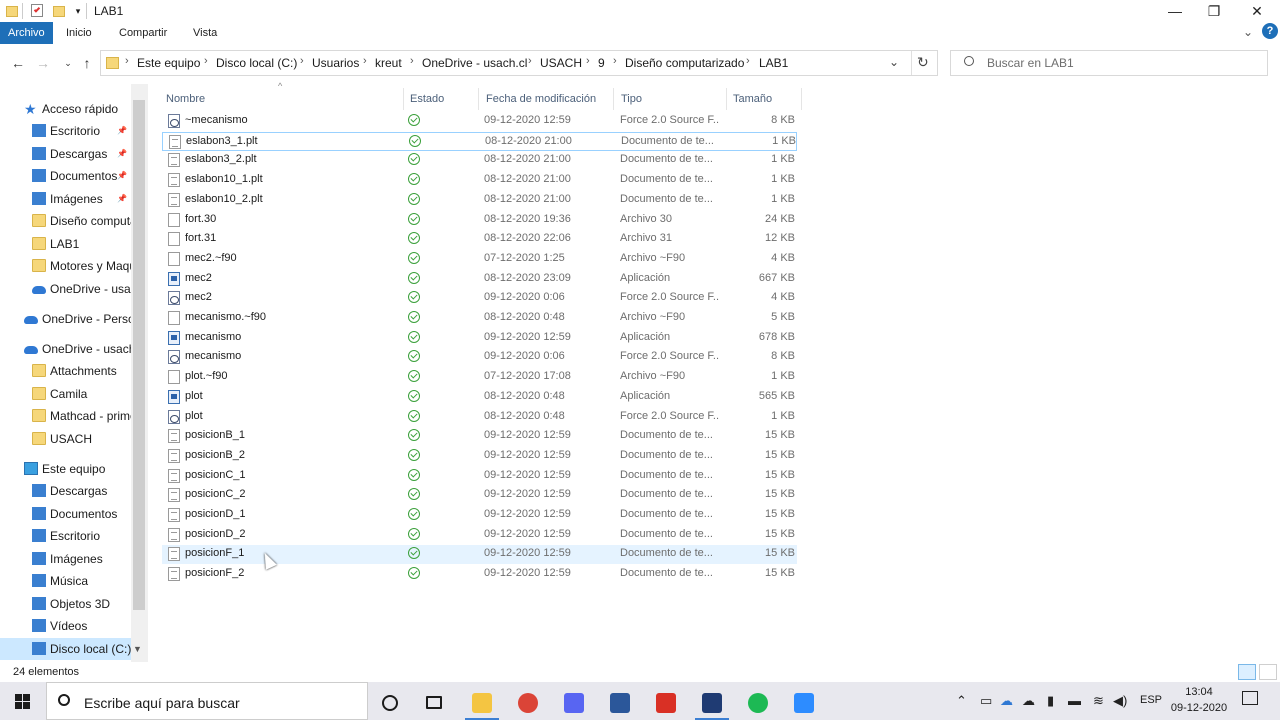 This screenshot has width=1280, height=720. Describe the element at coordinates (804, 703) in the screenshot. I see `zoom-icon` at that location.